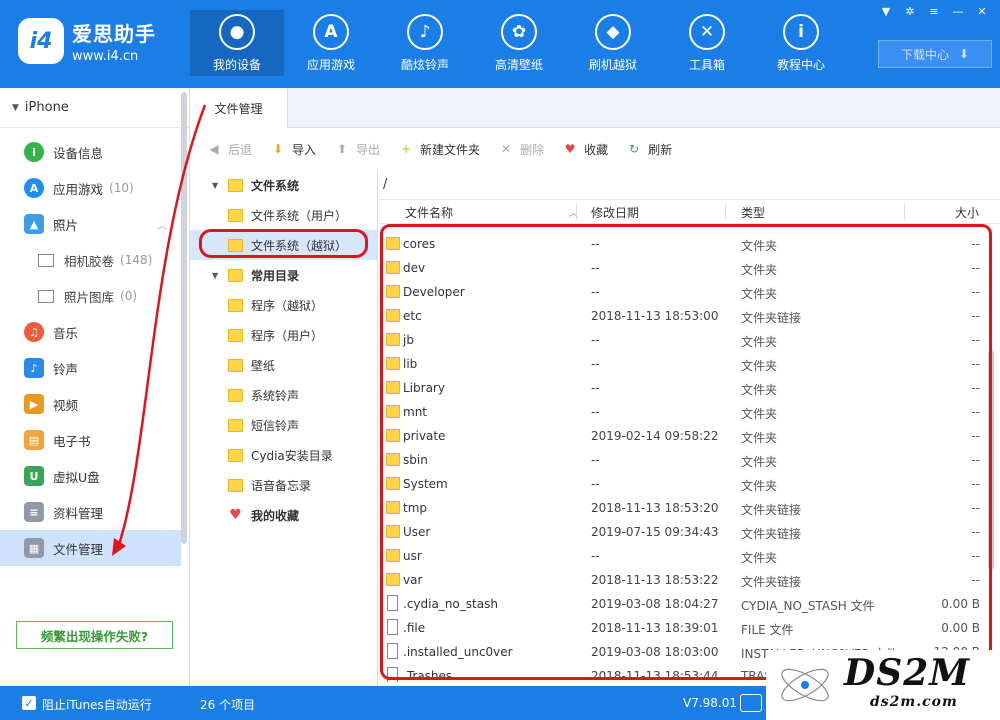 This screenshot has height=720, width=1000. I want to click on column-size: 大小, so click(967, 212).